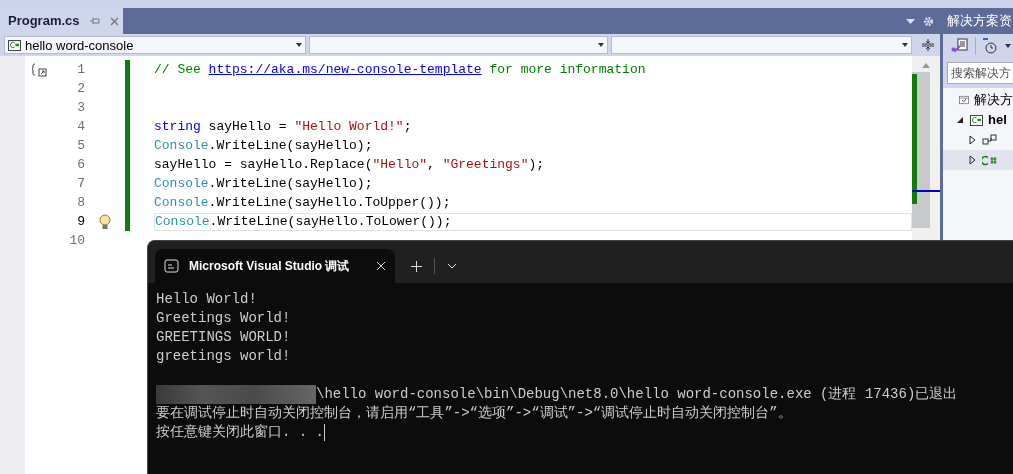  Describe the element at coordinates (926, 65) in the screenshot. I see `scroll-up-icon` at that location.